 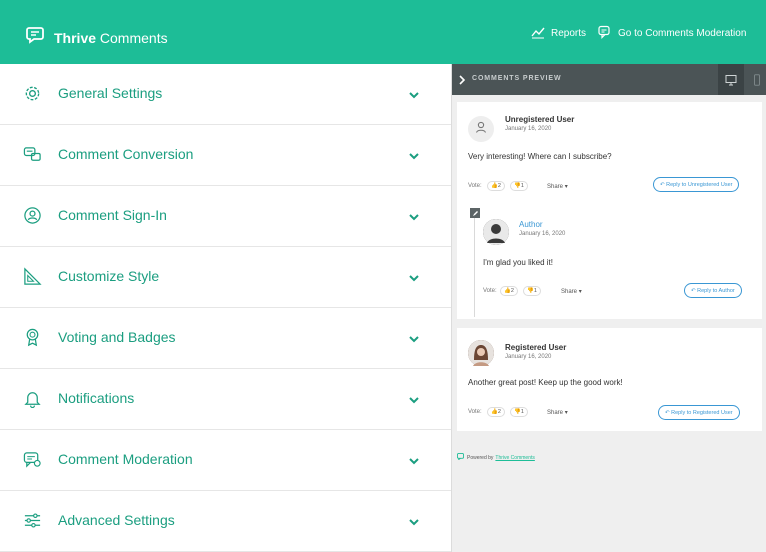 I want to click on desktop-view-icon, so click(x=731, y=79).